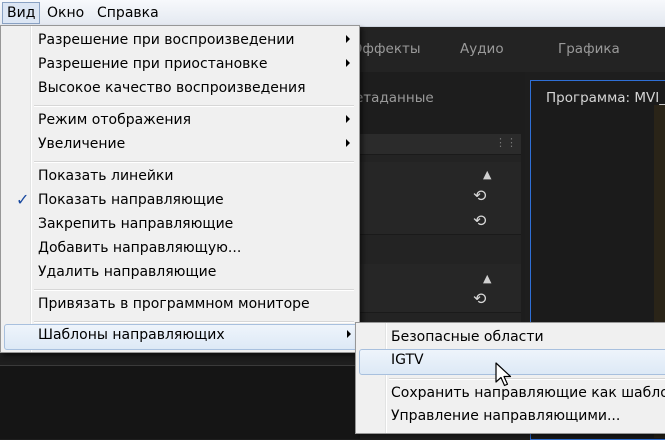  I want to click on menu-item-paused-resolution: Разрешение при приостановке, so click(180, 65).